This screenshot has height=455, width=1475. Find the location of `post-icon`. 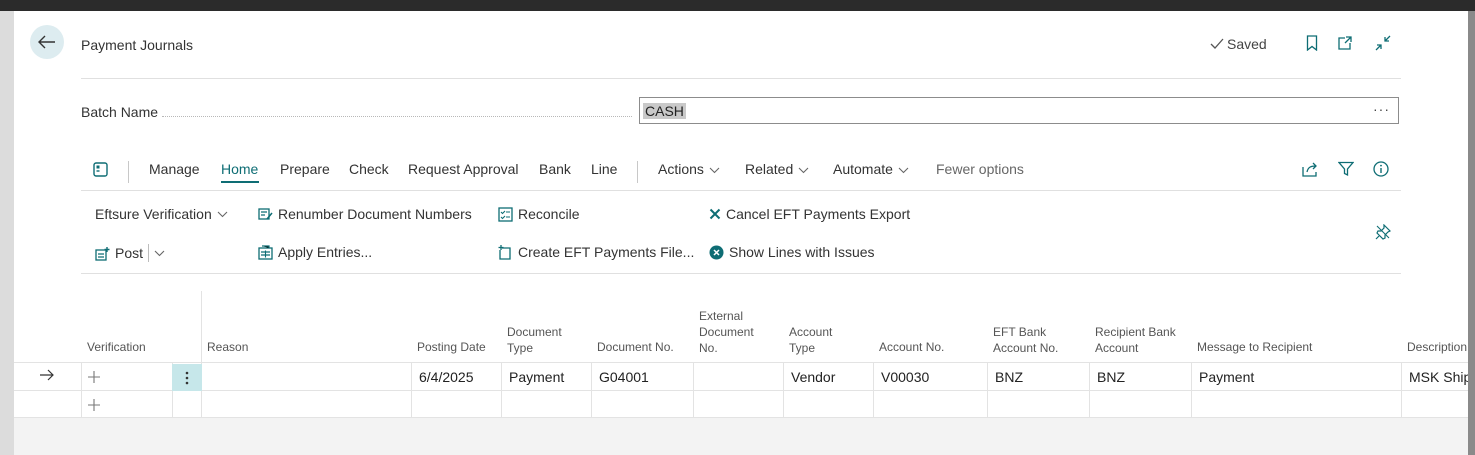

post-icon is located at coordinates (102, 253).